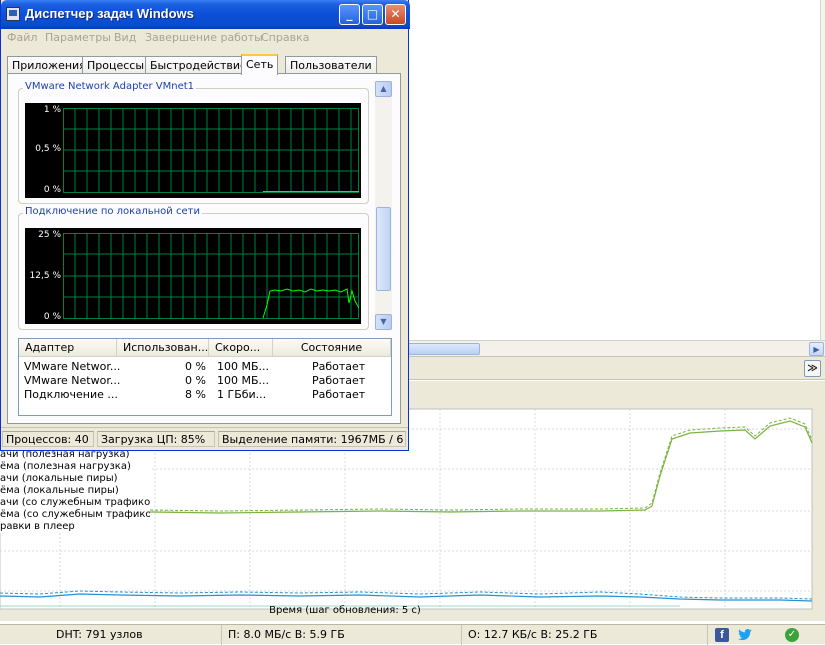 The height and width of the screenshot is (645, 825). I want to click on y-tick: 0,5 %, so click(48, 149).